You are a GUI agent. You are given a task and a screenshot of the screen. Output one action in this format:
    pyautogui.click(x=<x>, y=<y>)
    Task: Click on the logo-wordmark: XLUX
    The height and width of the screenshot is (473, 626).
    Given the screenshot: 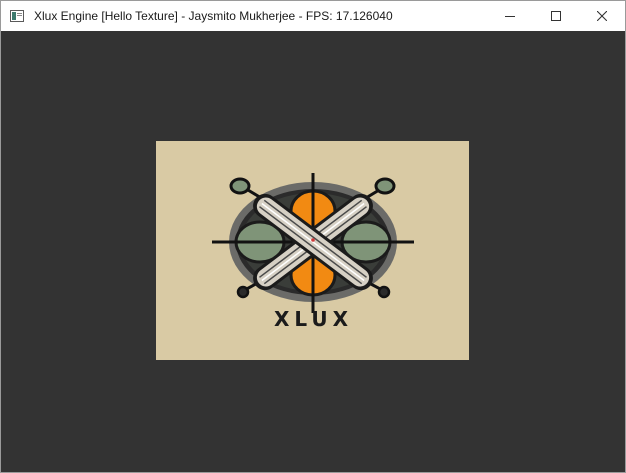 What is the action you would take?
    pyautogui.click(x=313, y=319)
    